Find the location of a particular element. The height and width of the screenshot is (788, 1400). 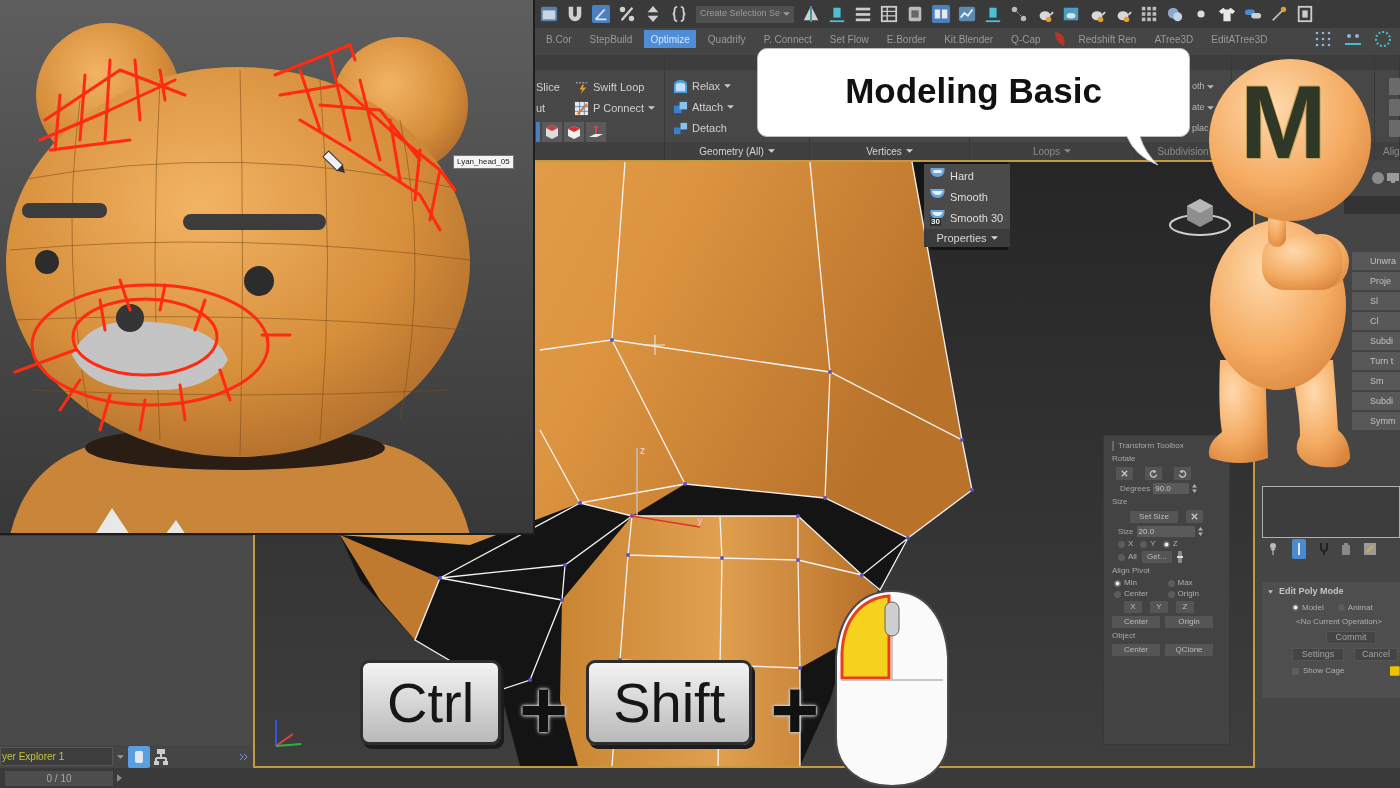

panel-button: Z is located at coordinates (1185, 607).